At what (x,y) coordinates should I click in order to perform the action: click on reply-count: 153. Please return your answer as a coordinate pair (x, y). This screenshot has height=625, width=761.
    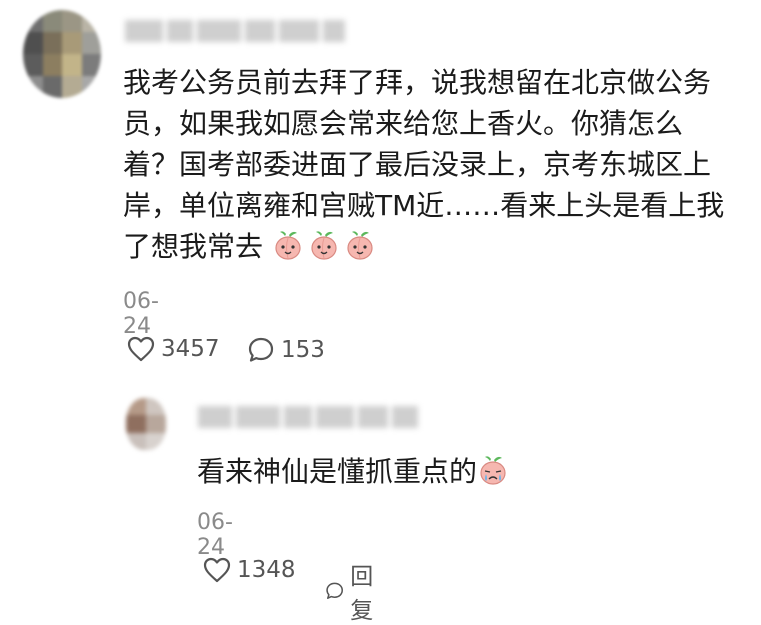
    Looking at the image, I should click on (303, 350).